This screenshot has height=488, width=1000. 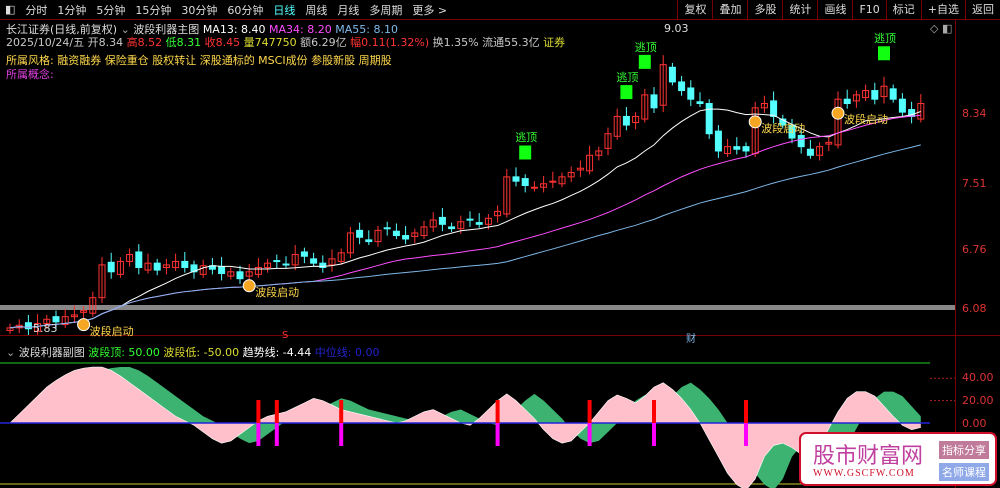 I want to click on price-label: 6.76, so click(x=974, y=249).